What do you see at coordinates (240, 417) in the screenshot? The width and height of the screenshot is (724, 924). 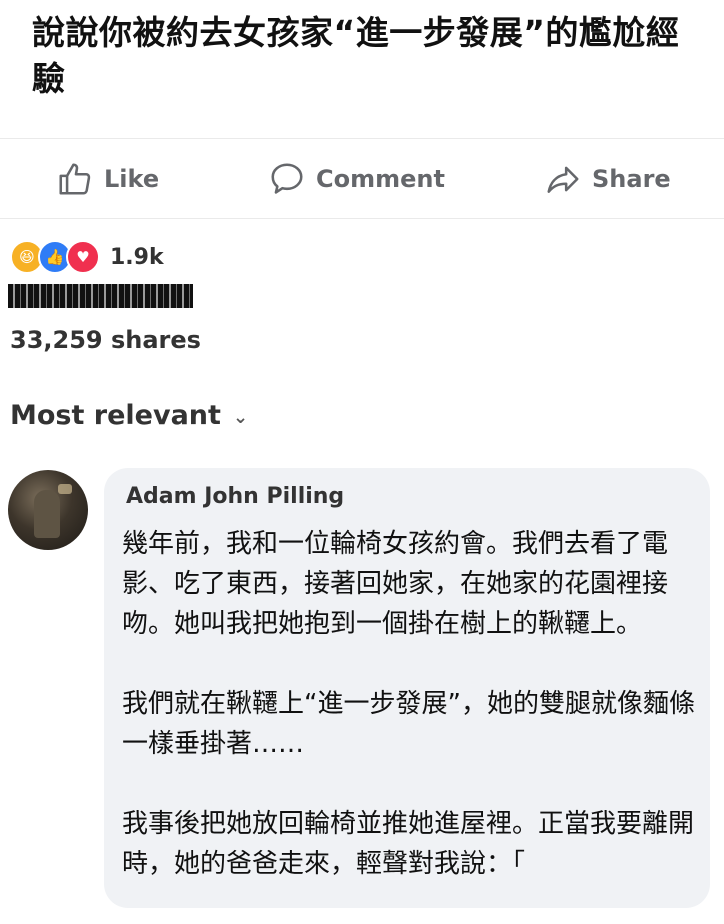 I see `chevron-down-icon: ⌄` at bounding box center [240, 417].